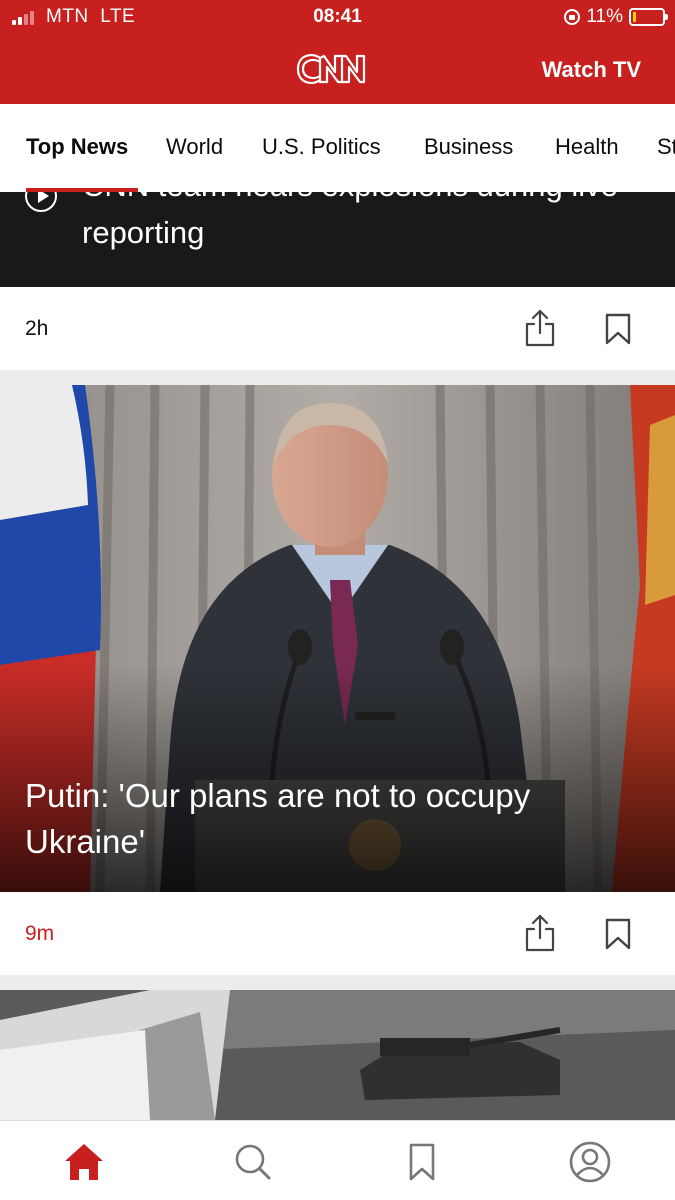 The height and width of the screenshot is (1200, 675). Describe the element at coordinates (321, 147) in the screenshot. I see `tab-us-politics: U.S. Politics` at that location.